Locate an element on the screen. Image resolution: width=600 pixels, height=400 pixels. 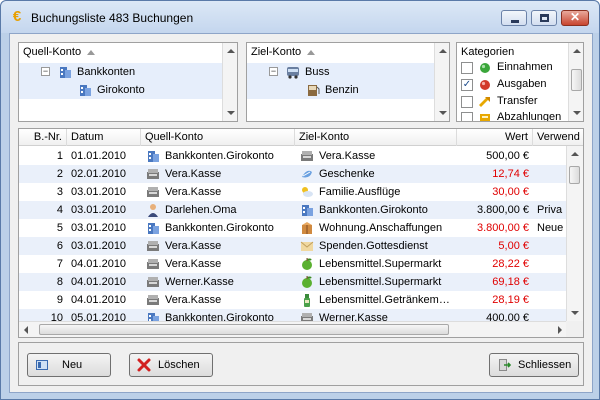
cell-target-account: Spenden.Gottesdienst is located at coordinates (373, 246).